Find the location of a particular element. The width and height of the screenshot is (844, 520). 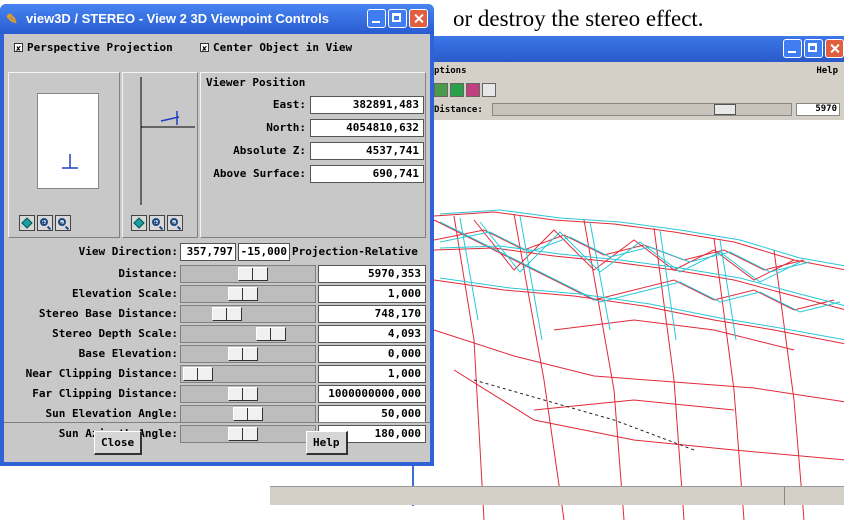

app-icon: ✎ is located at coordinates (12, 19).